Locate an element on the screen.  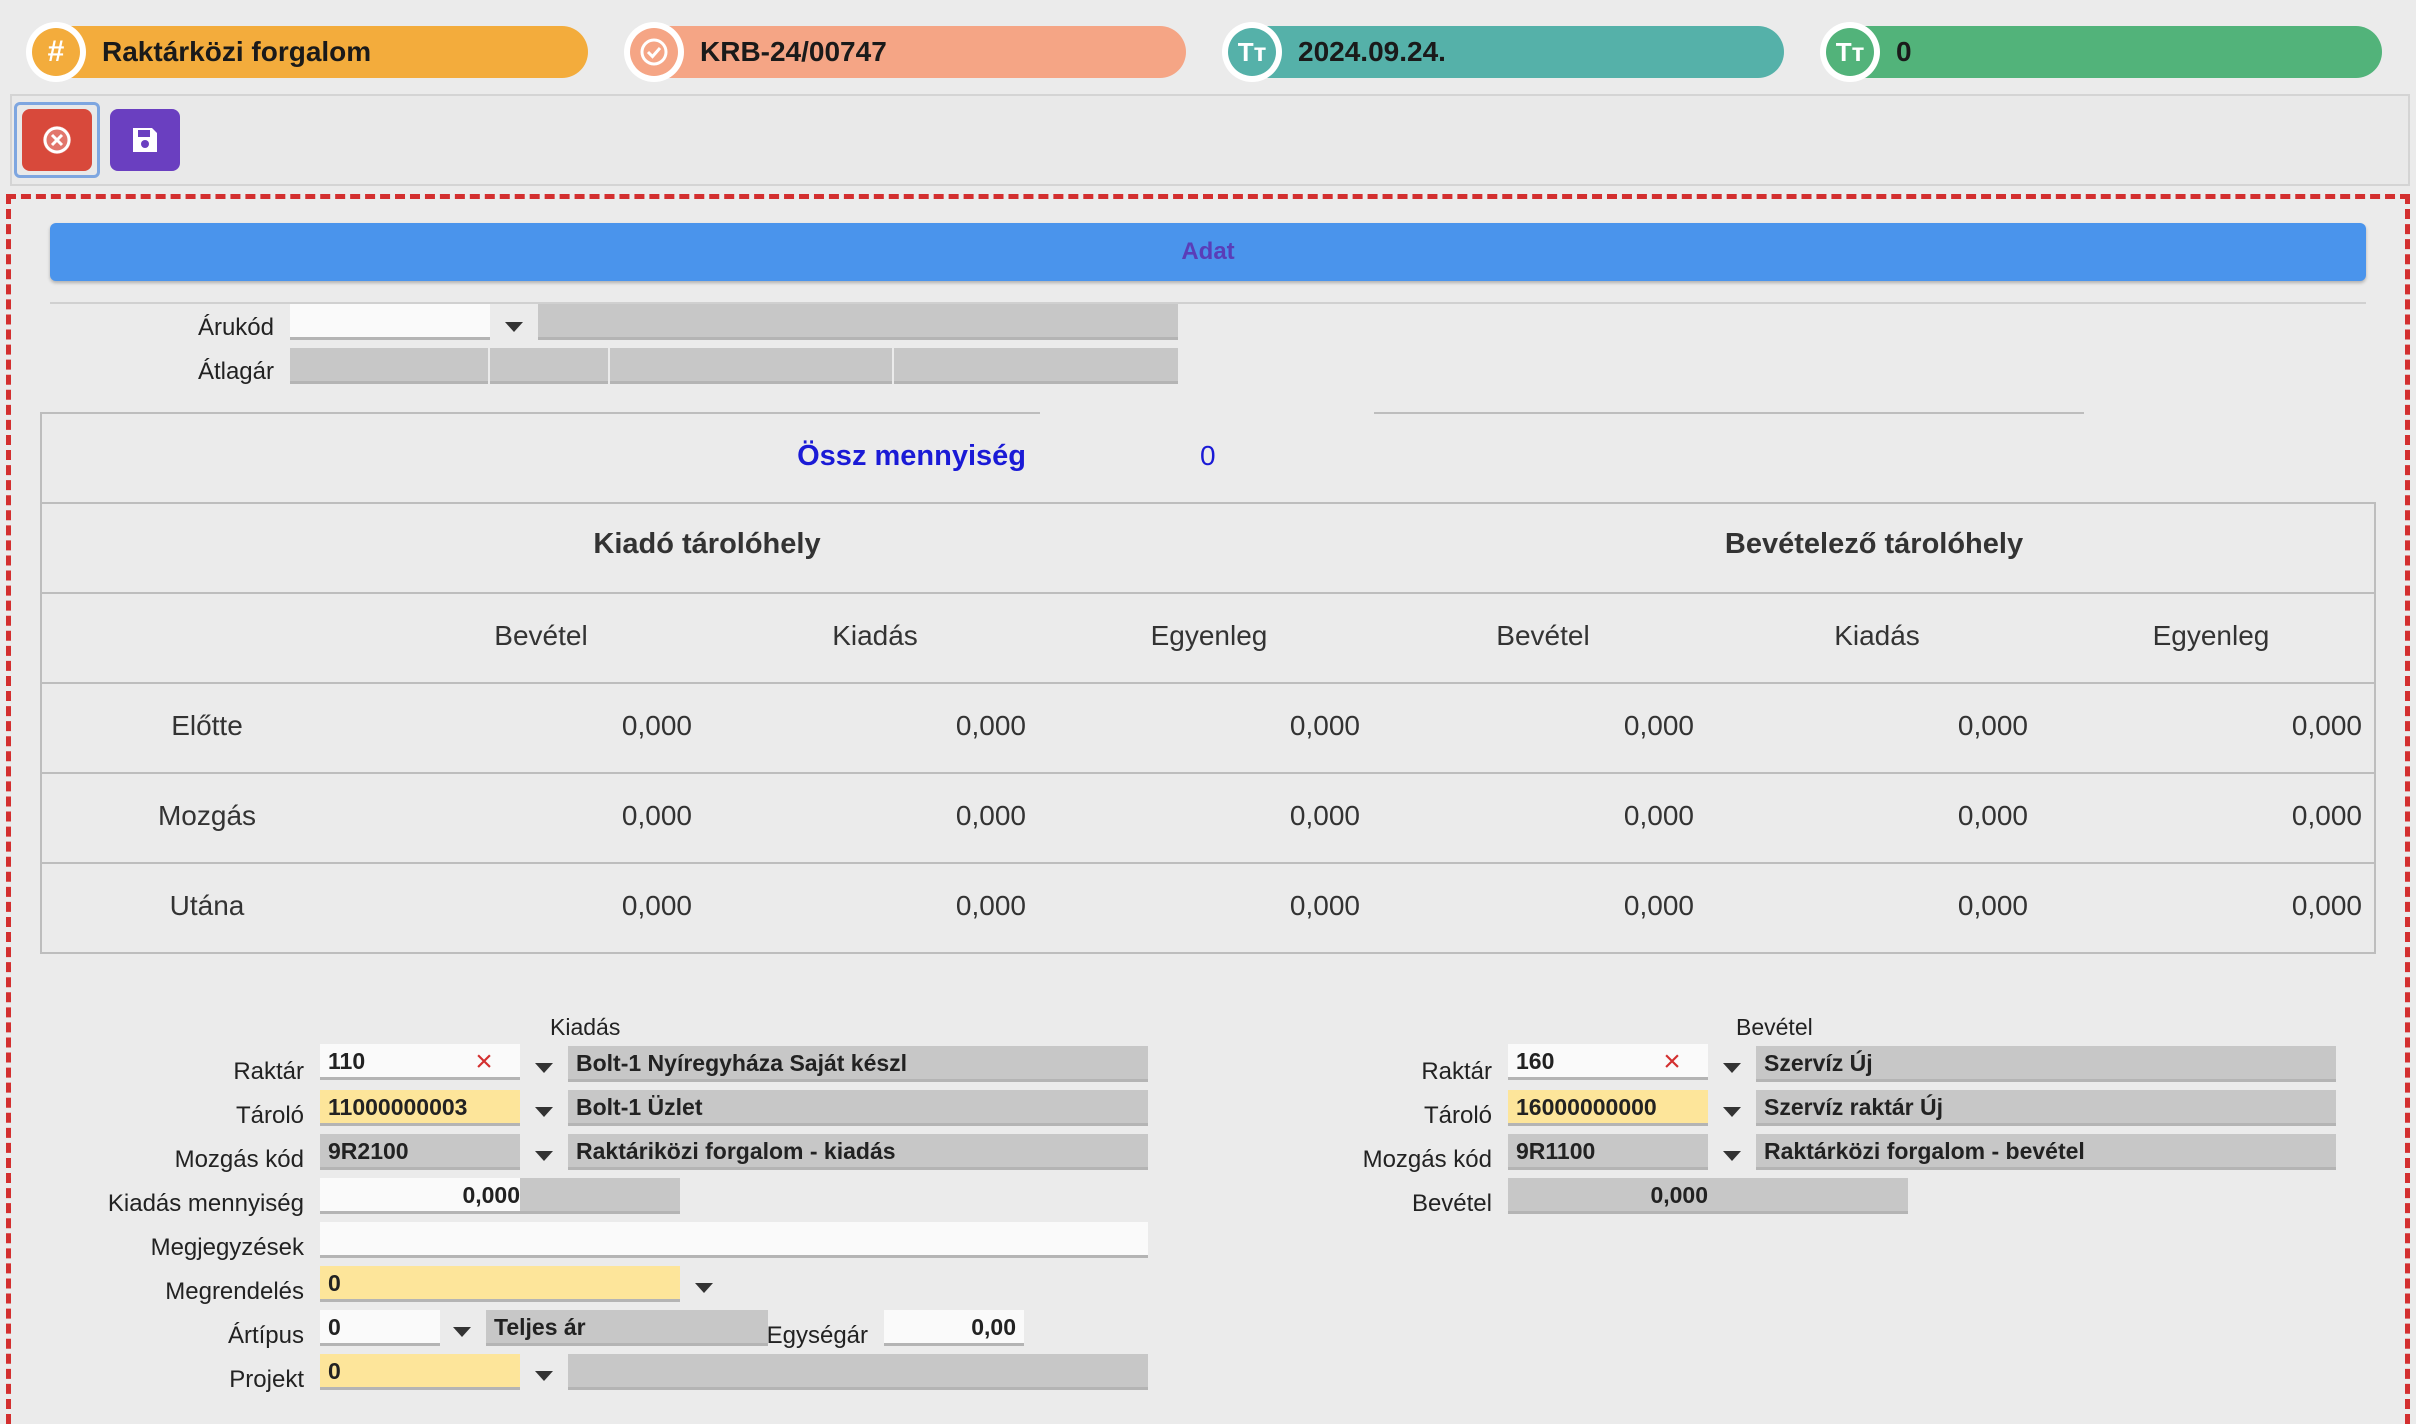
save-button is located at coordinates (145, 140).